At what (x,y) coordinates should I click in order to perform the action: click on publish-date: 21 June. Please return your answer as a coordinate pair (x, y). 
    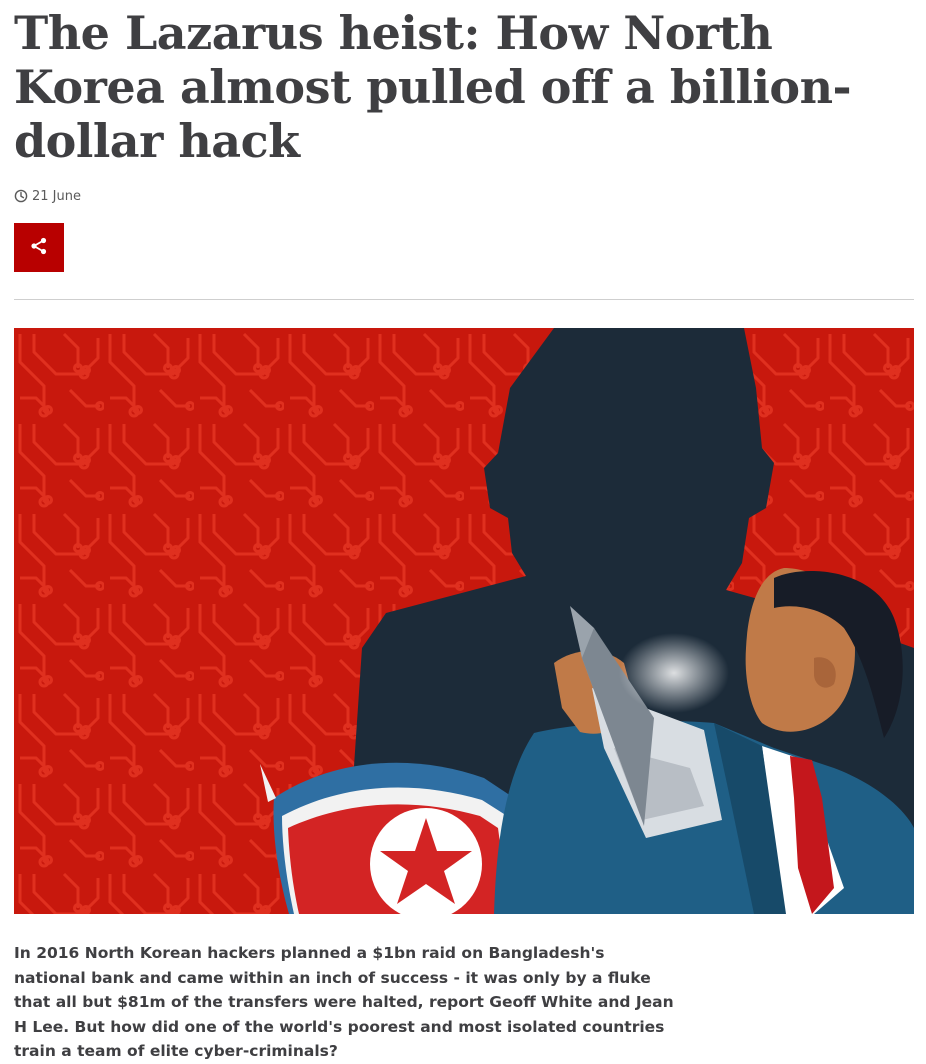
    Looking at the image, I should click on (56, 196).